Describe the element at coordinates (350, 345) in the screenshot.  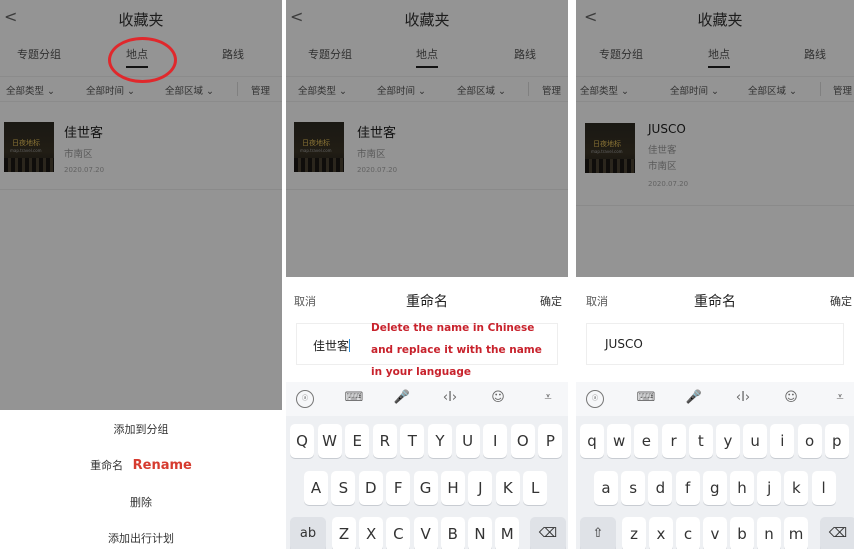
I see `text-caret` at that location.